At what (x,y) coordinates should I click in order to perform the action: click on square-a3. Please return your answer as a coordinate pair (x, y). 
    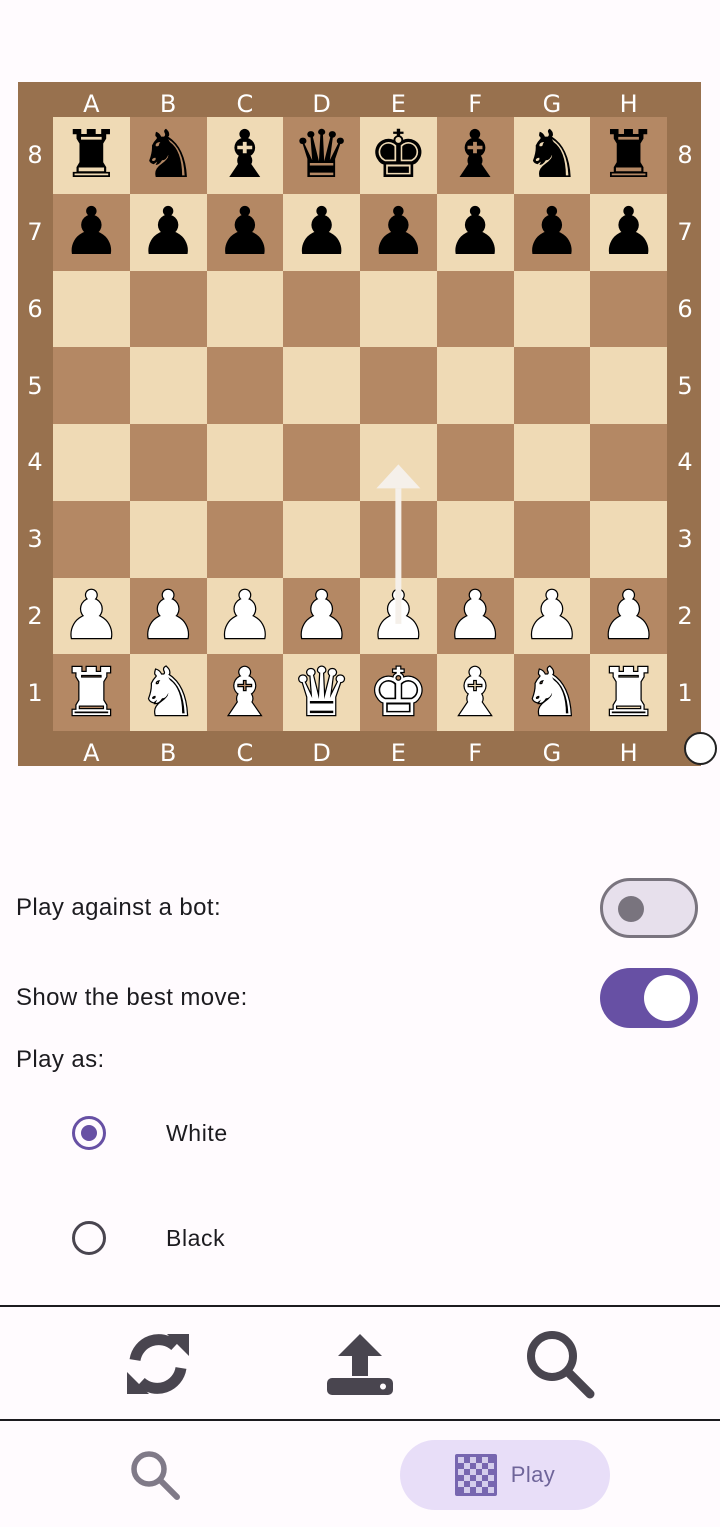
    Looking at the image, I should click on (91, 539).